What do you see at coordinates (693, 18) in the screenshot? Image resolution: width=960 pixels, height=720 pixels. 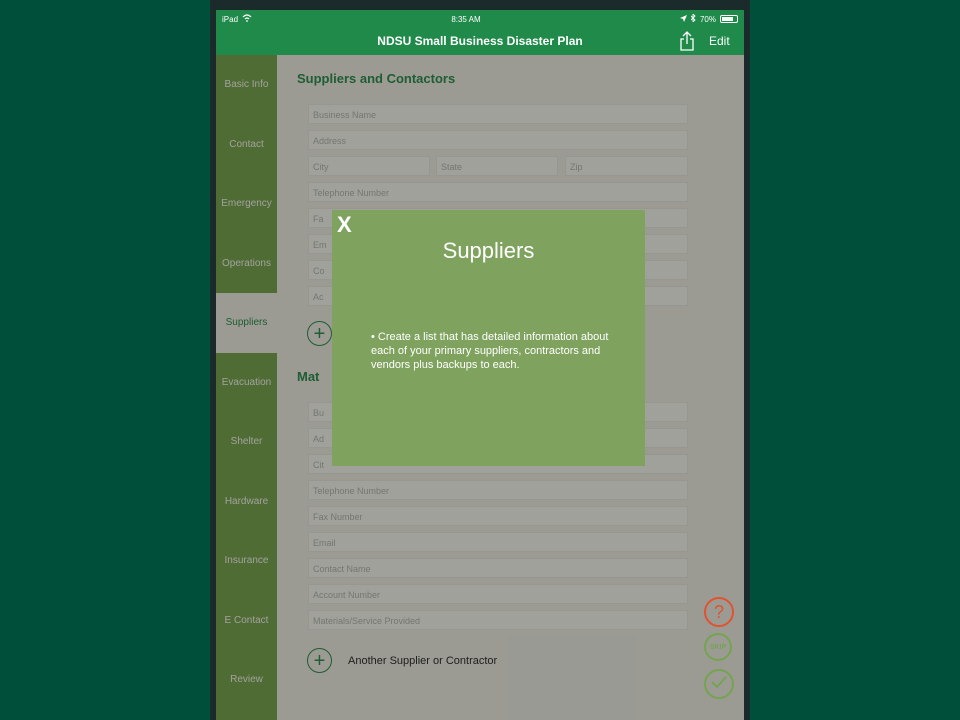 I see `bluetooth-icon` at bounding box center [693, 18].